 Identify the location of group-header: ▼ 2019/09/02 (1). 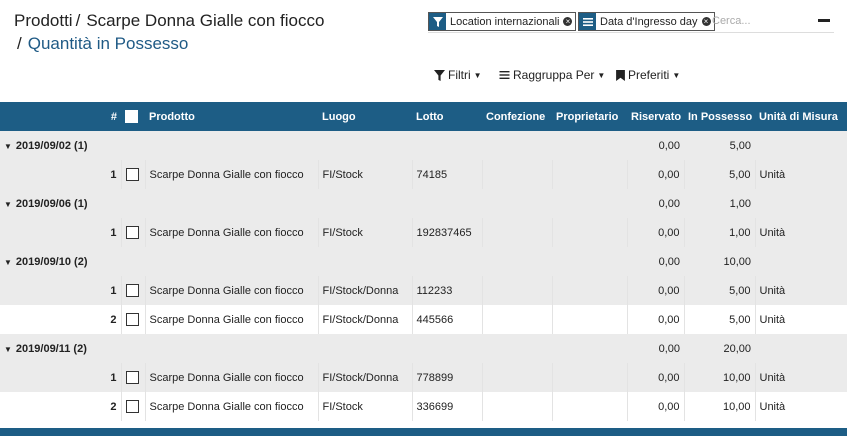
(313, 145).